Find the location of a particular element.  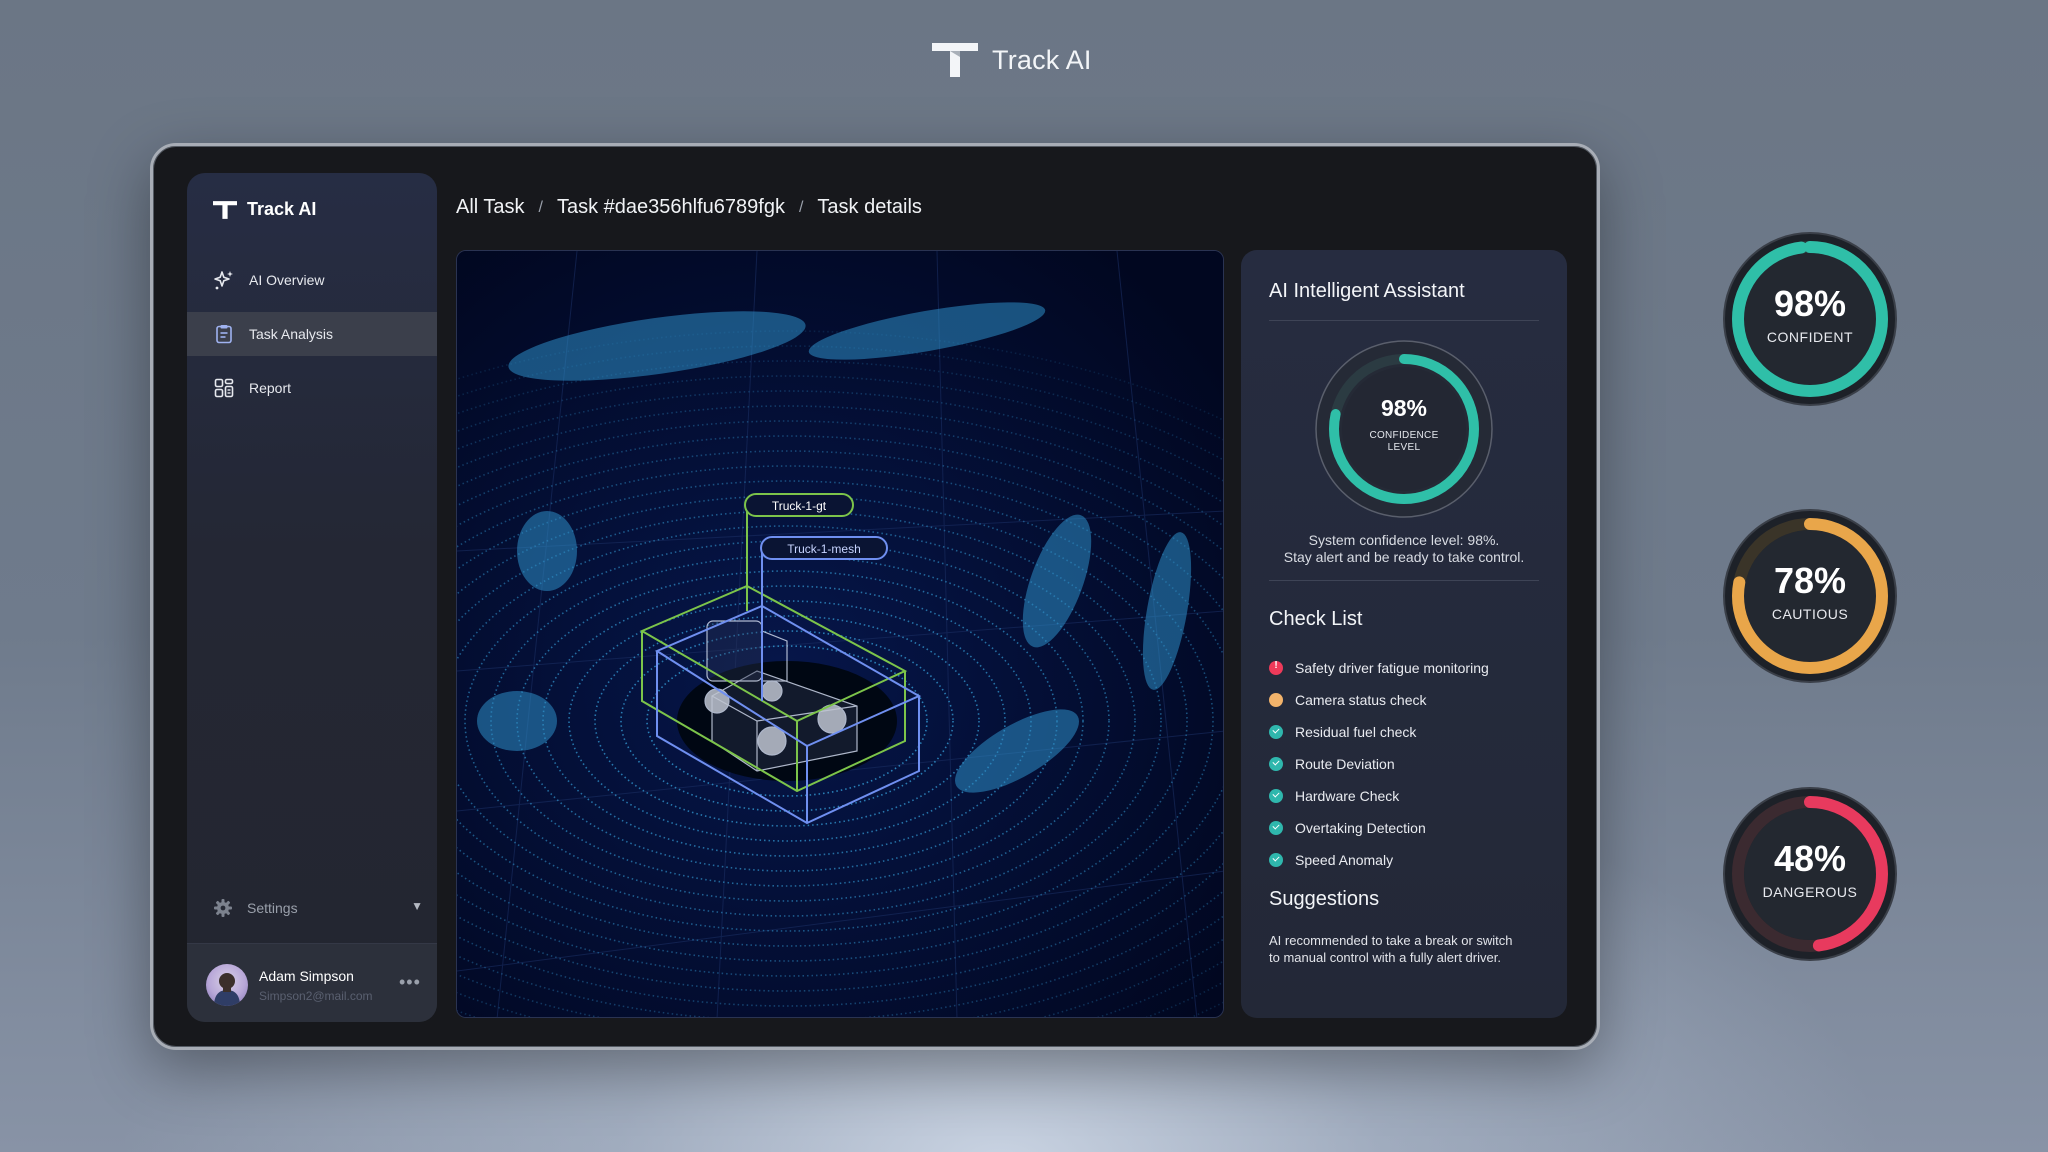

checklist-item-label: Route Deviation is located at coordinates (1345, 764).